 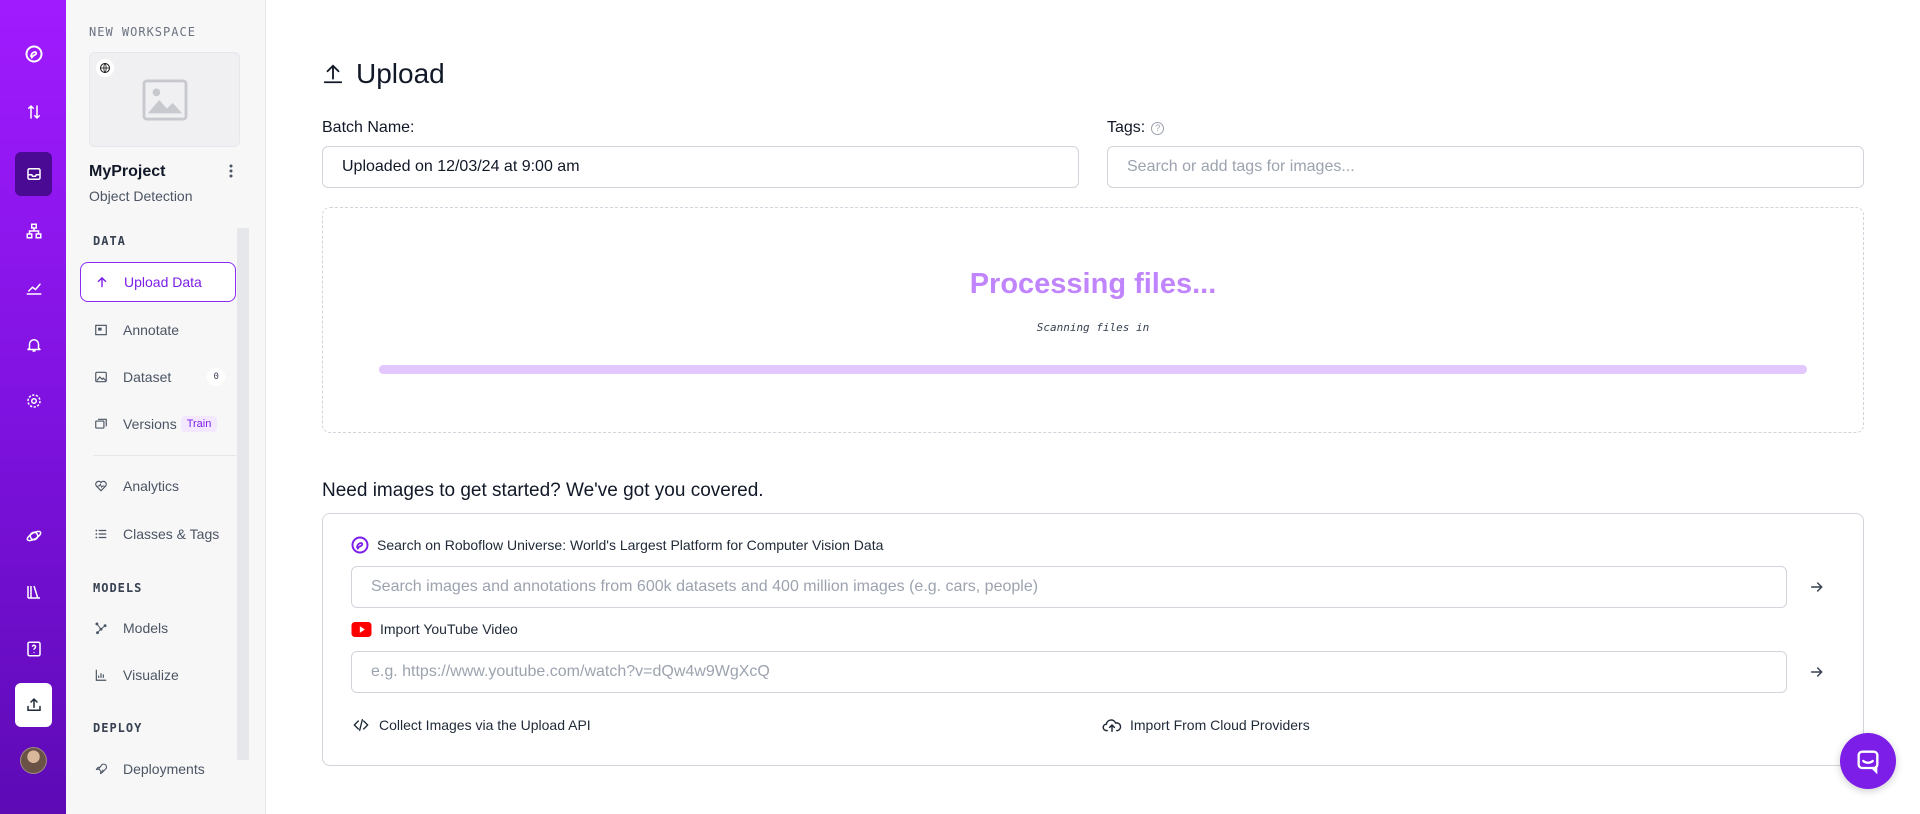 What do you see at coordinates (142, 32) in the screenshot?
I see `workspace-label: NEW WORKSPACE` at bounding box center [142, 32].